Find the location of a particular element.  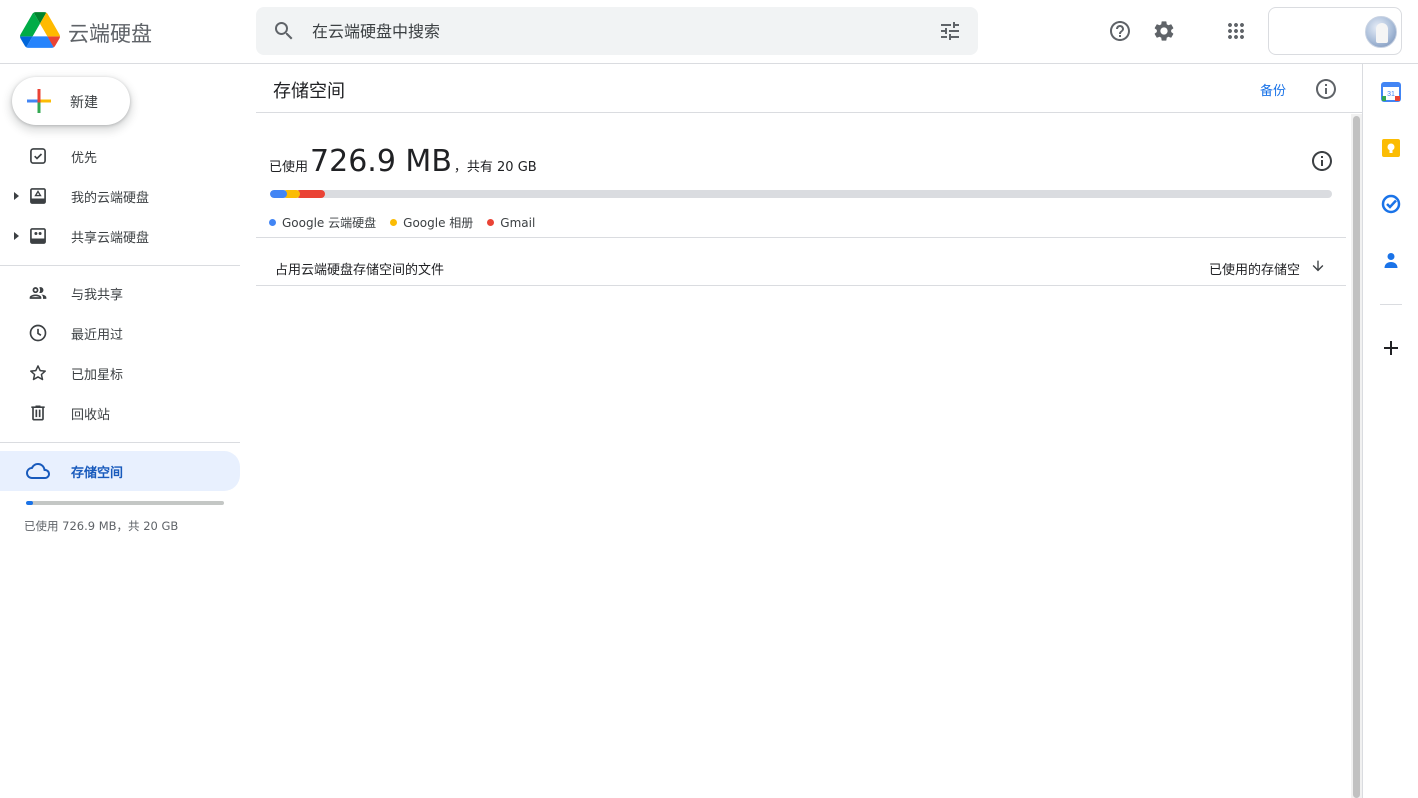

contacts-icon is located at coordinates (1391, 260).